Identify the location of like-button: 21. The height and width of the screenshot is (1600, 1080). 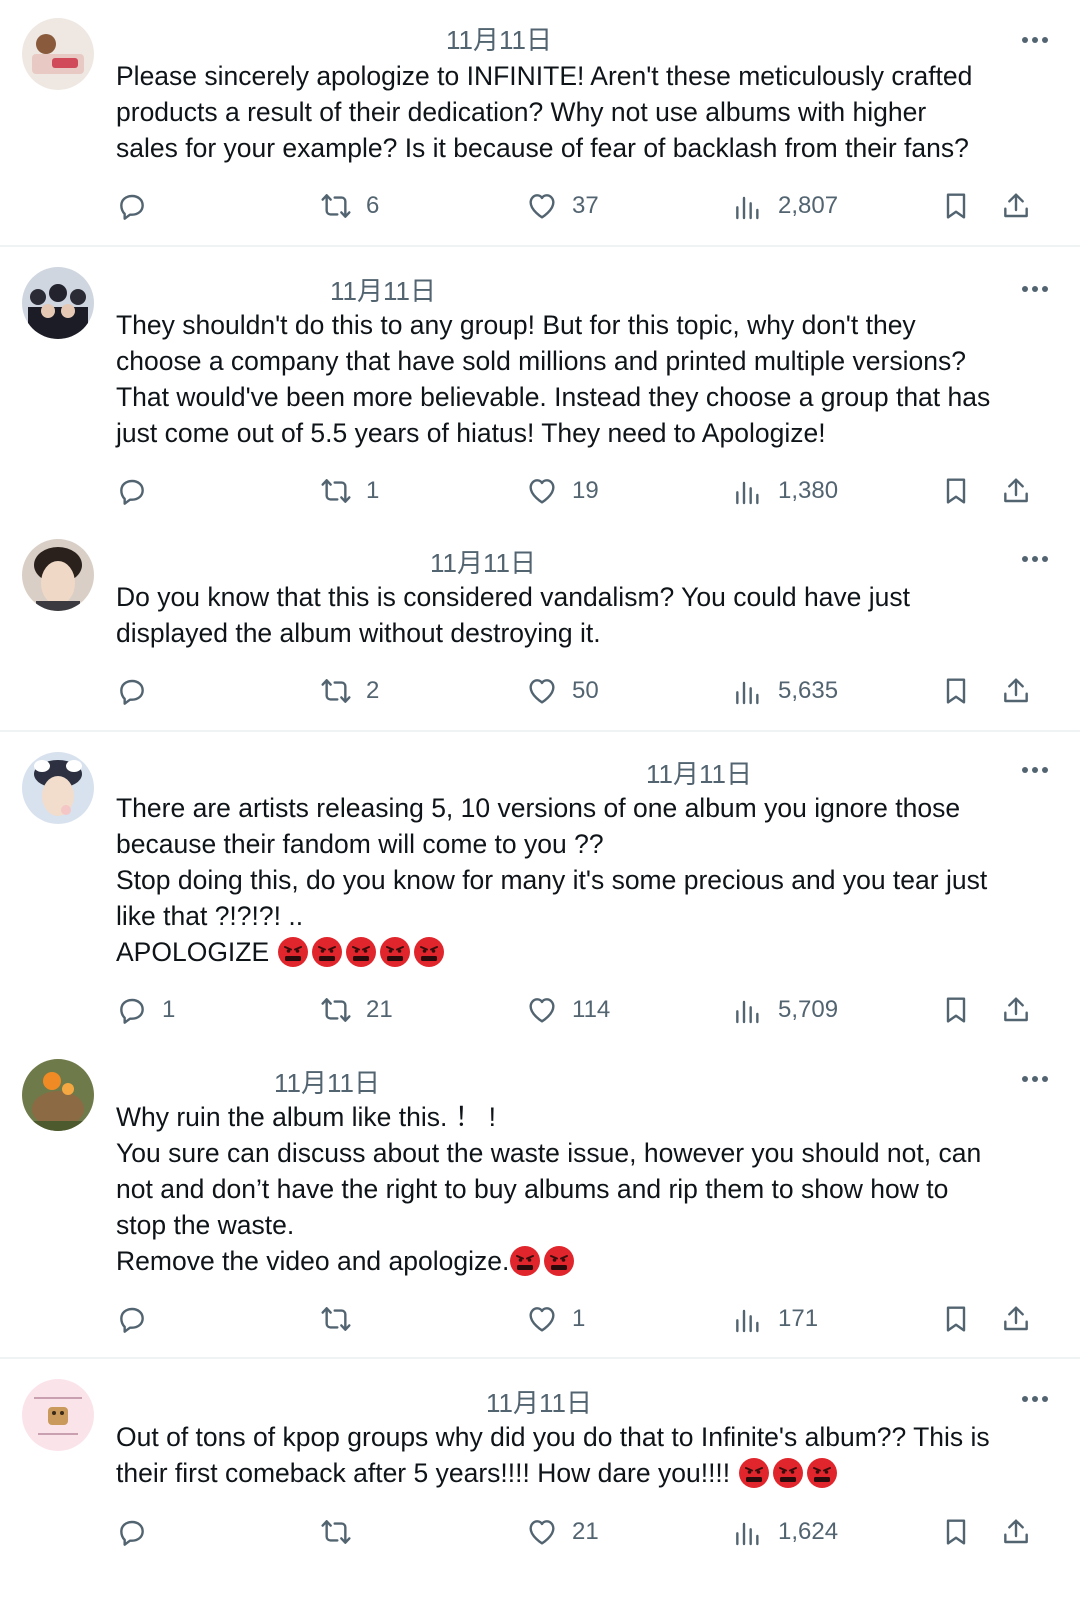
(562, 1532).